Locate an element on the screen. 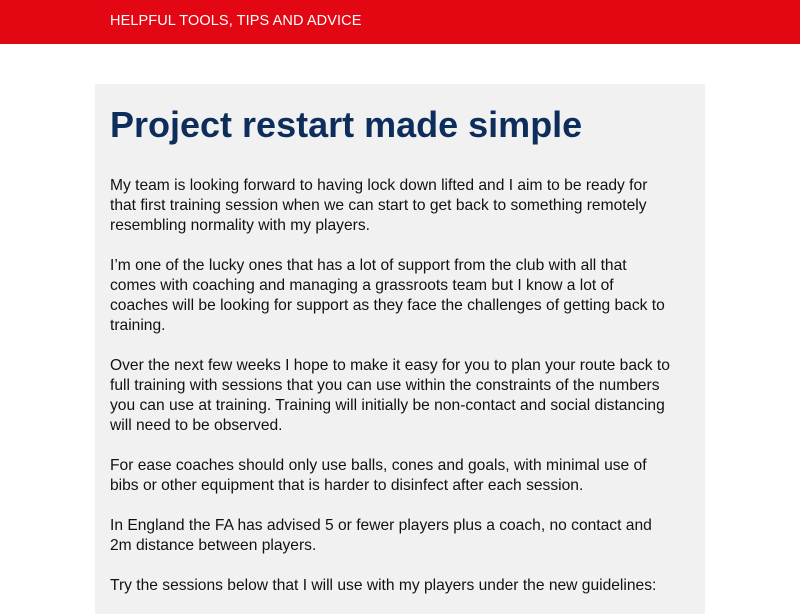 The height and width of the screenshot is (614, 800). paragraph-line: 2m distance between players. is located at coordinates (213, 545).